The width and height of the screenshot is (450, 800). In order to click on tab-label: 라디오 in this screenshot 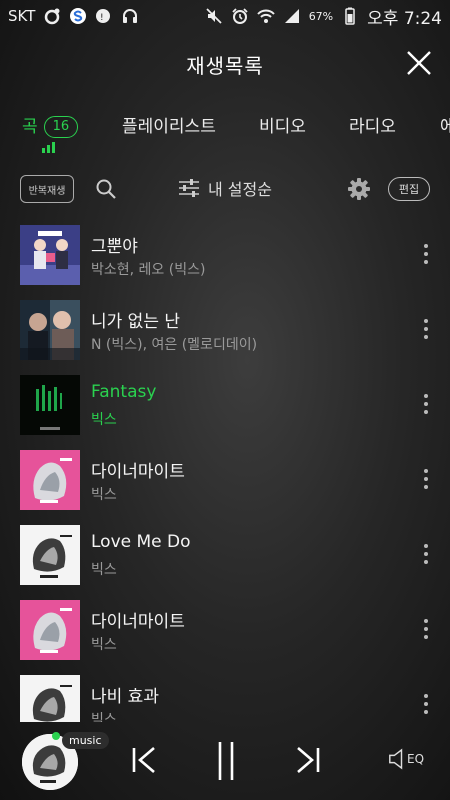, I will do `click(372, 127)`.